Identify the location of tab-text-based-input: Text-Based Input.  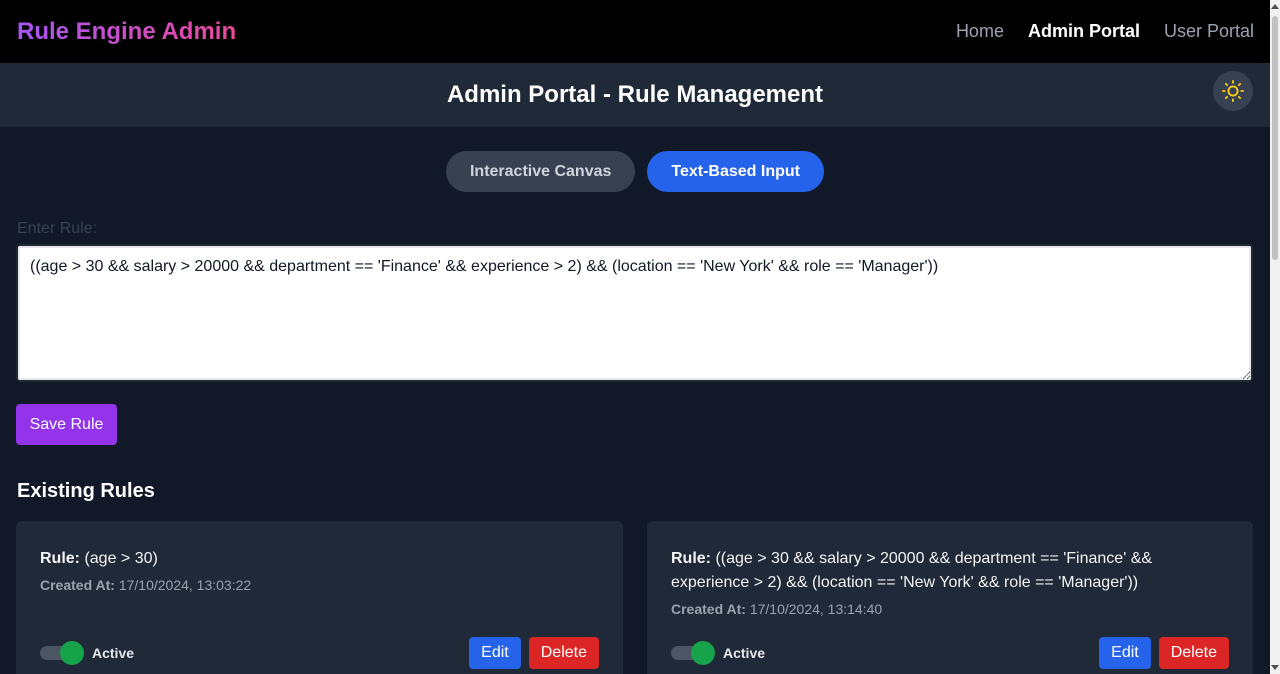
(735, 171).